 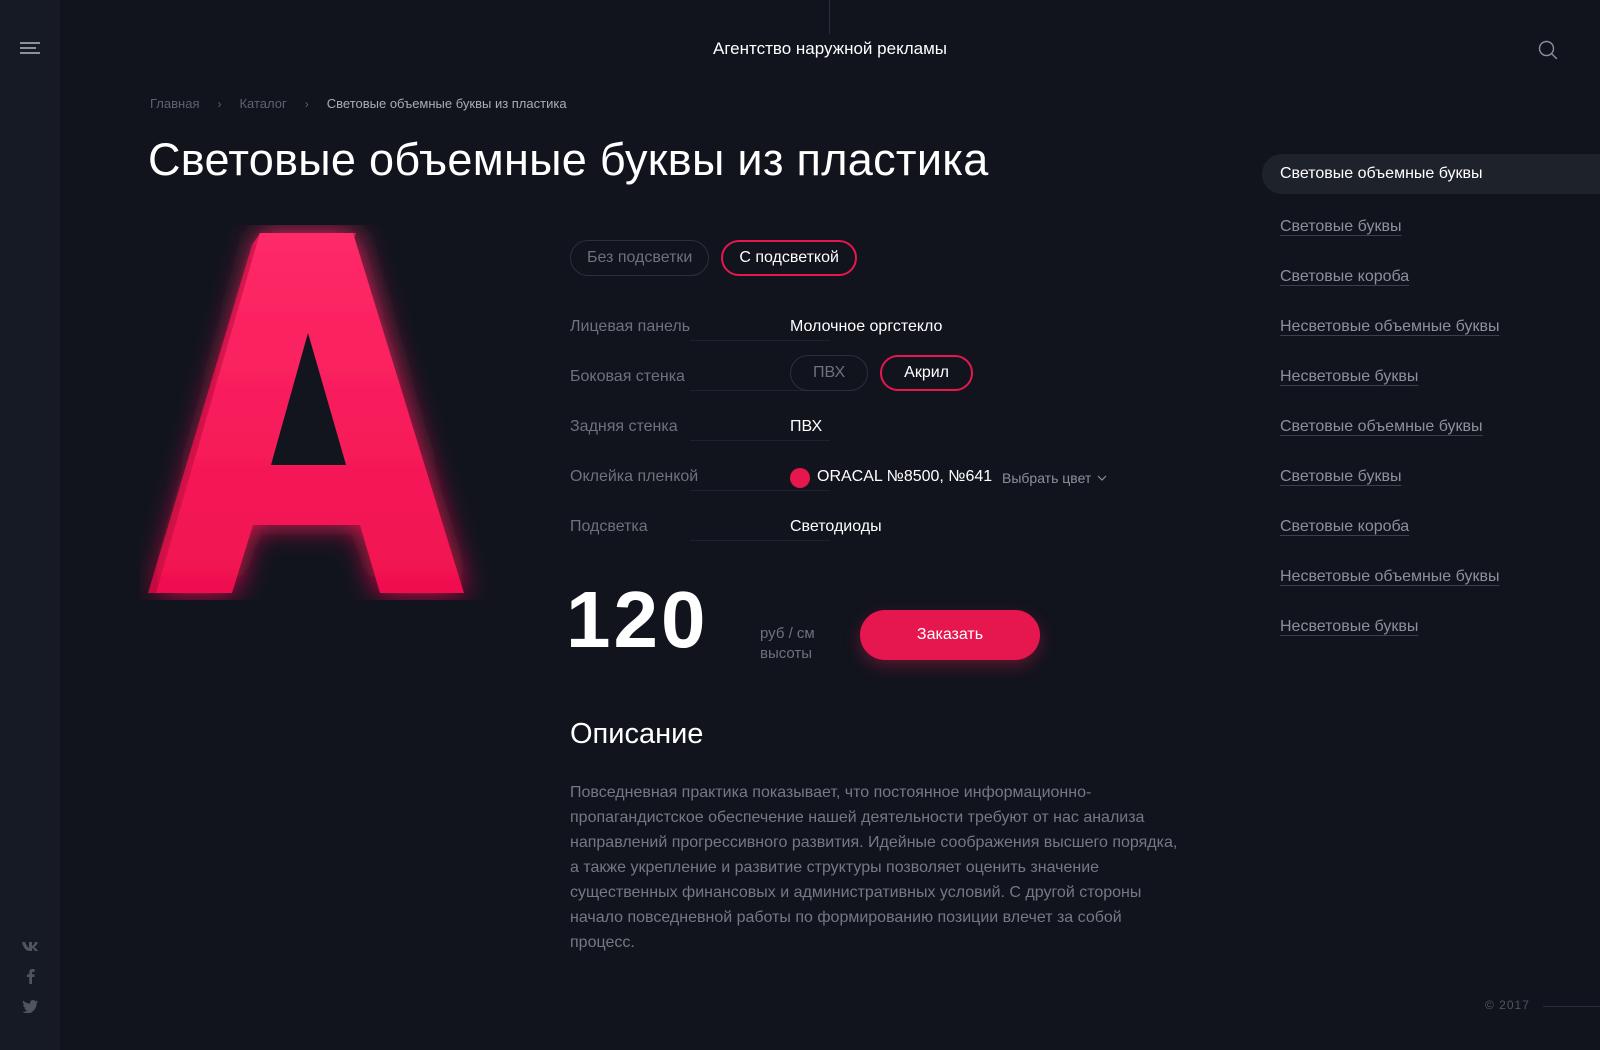 What do you see at coordinates (1102, 478) in the screenshot?
I see `chevron-down-icon` at bounding box center [1102, 478].